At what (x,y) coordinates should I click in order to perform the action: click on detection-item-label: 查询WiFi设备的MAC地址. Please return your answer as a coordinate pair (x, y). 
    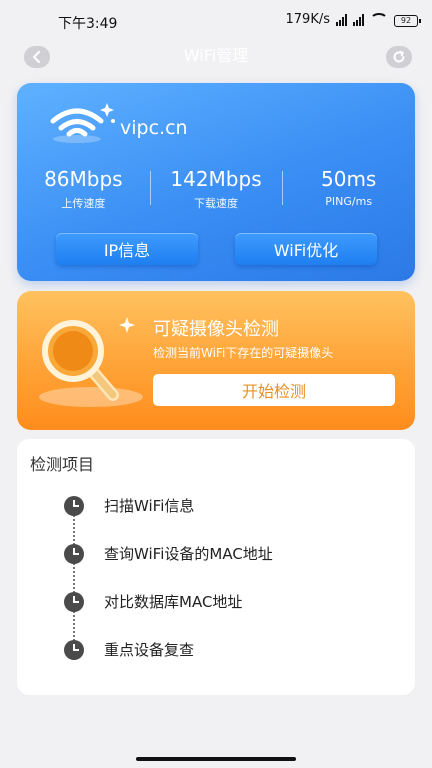
    Looking at the image, I should click on (188, 554).